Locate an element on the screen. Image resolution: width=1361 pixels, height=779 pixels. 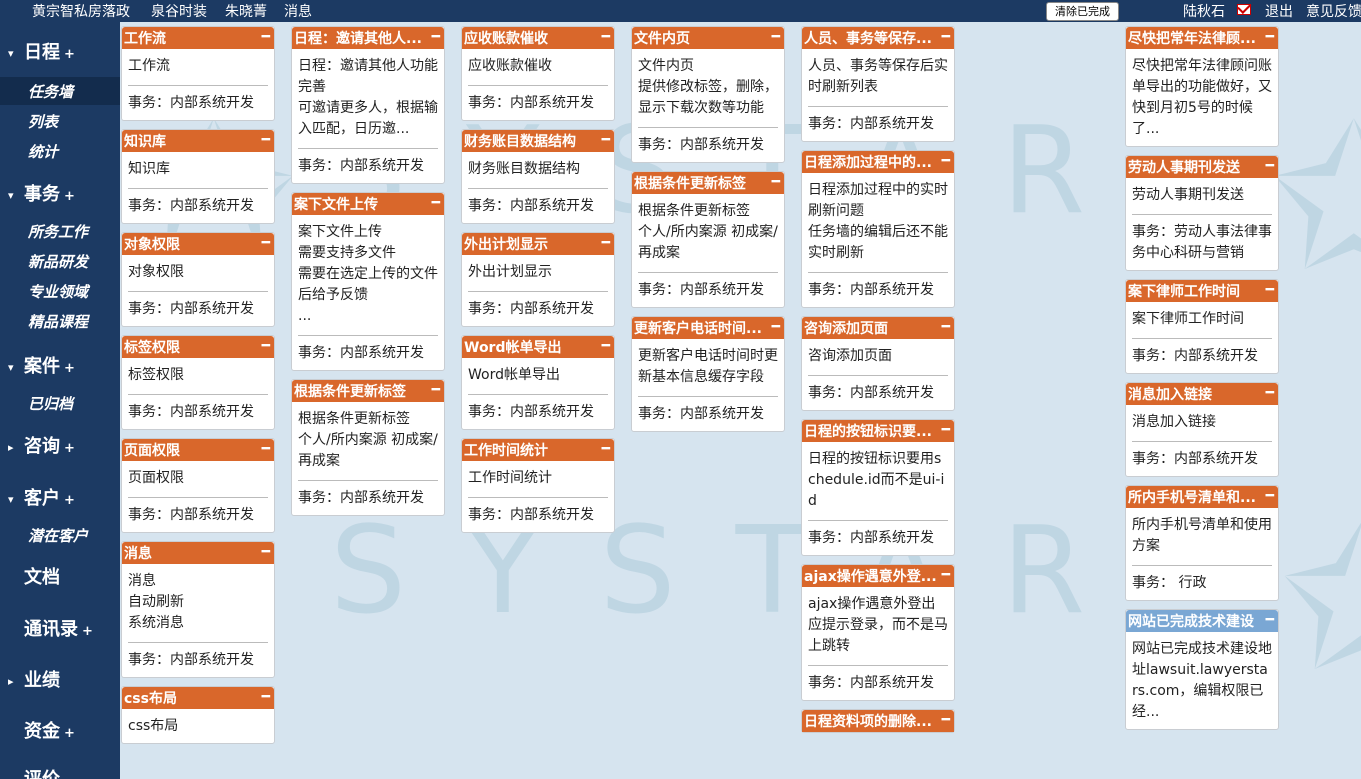
task-card-title: 页面权限 ━ is located at coordinates (198, 450).